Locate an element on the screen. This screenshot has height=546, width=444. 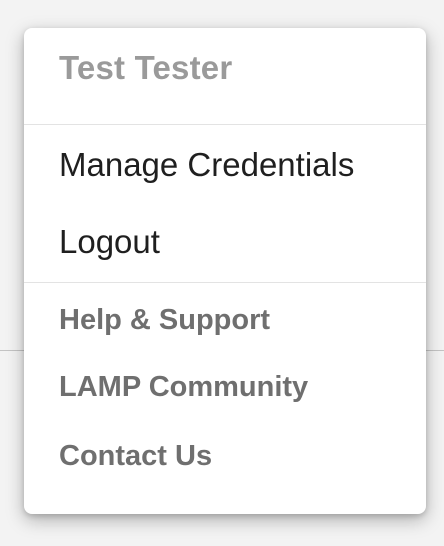
user-name: Test Tester is located at coordinates (146, 67).